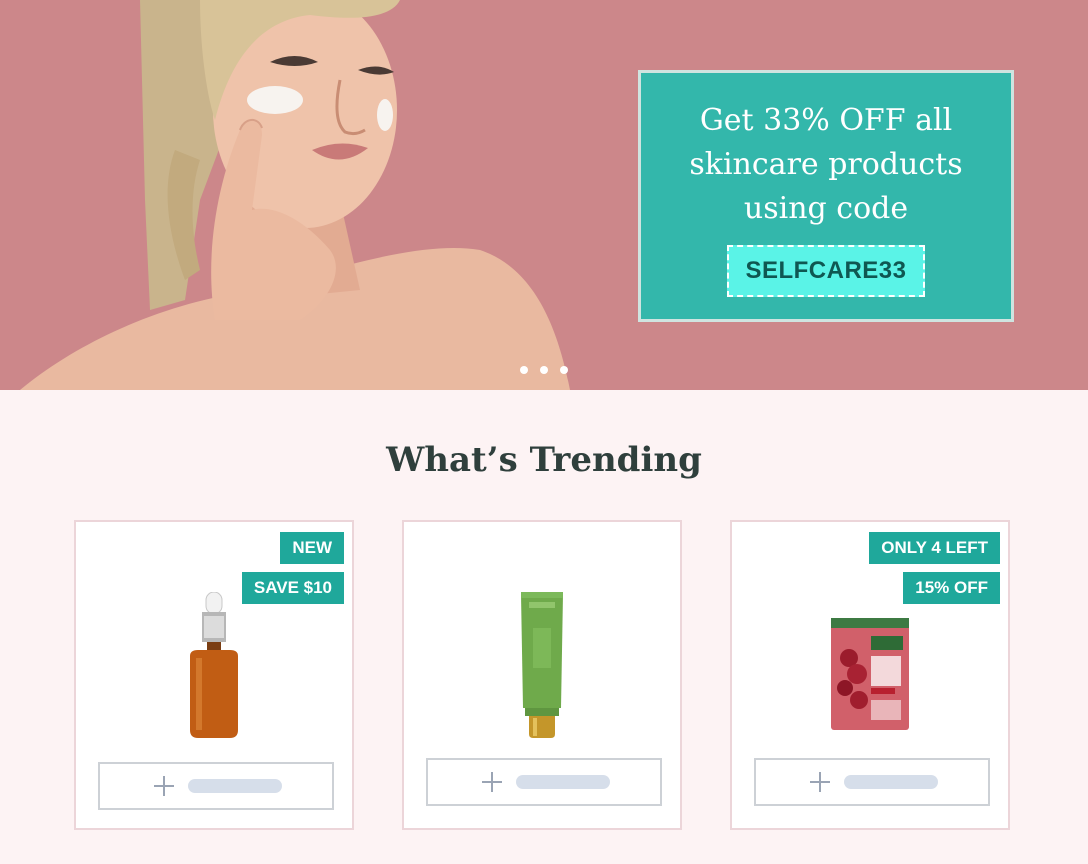  I want to click on promo-code: SELFCARE33, so click(826, 271).